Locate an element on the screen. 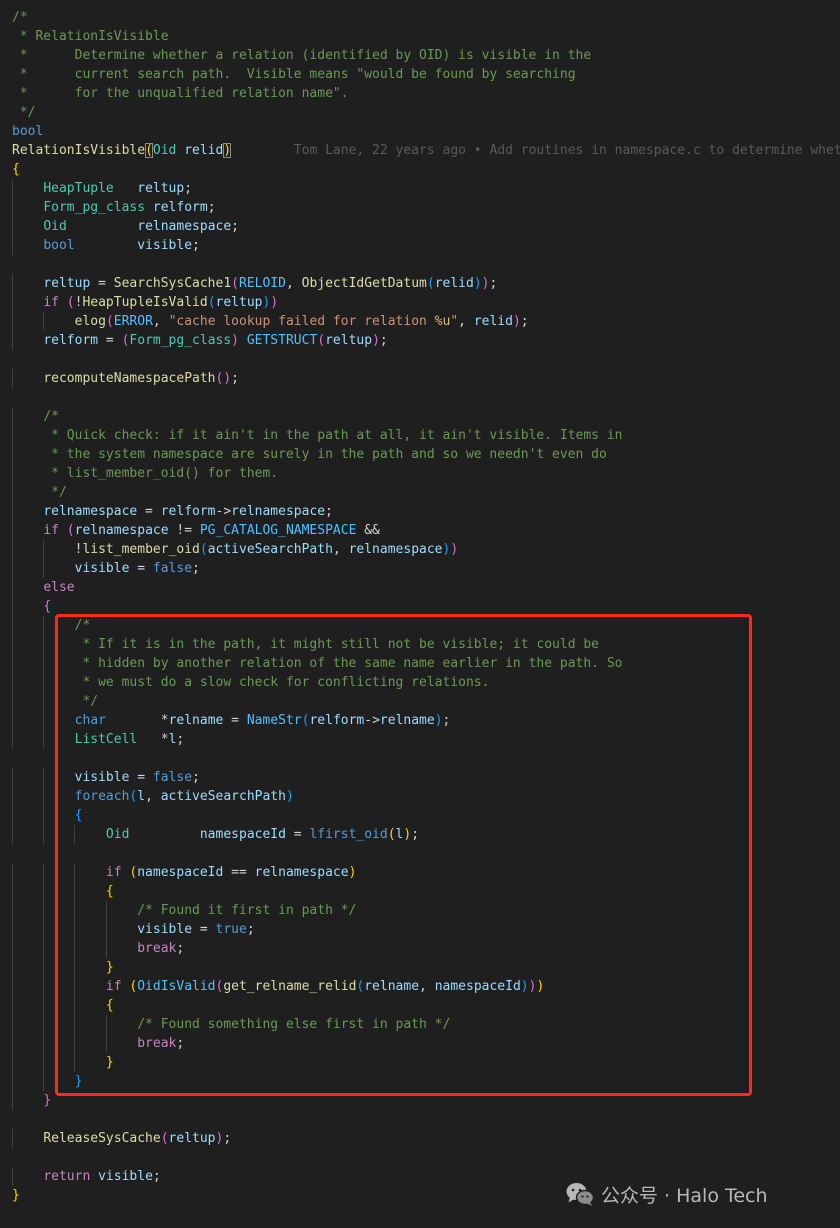 Image resolution: width=840 pixels, height=1228 pixels. code-line: else is located at coordinates (43, 587).